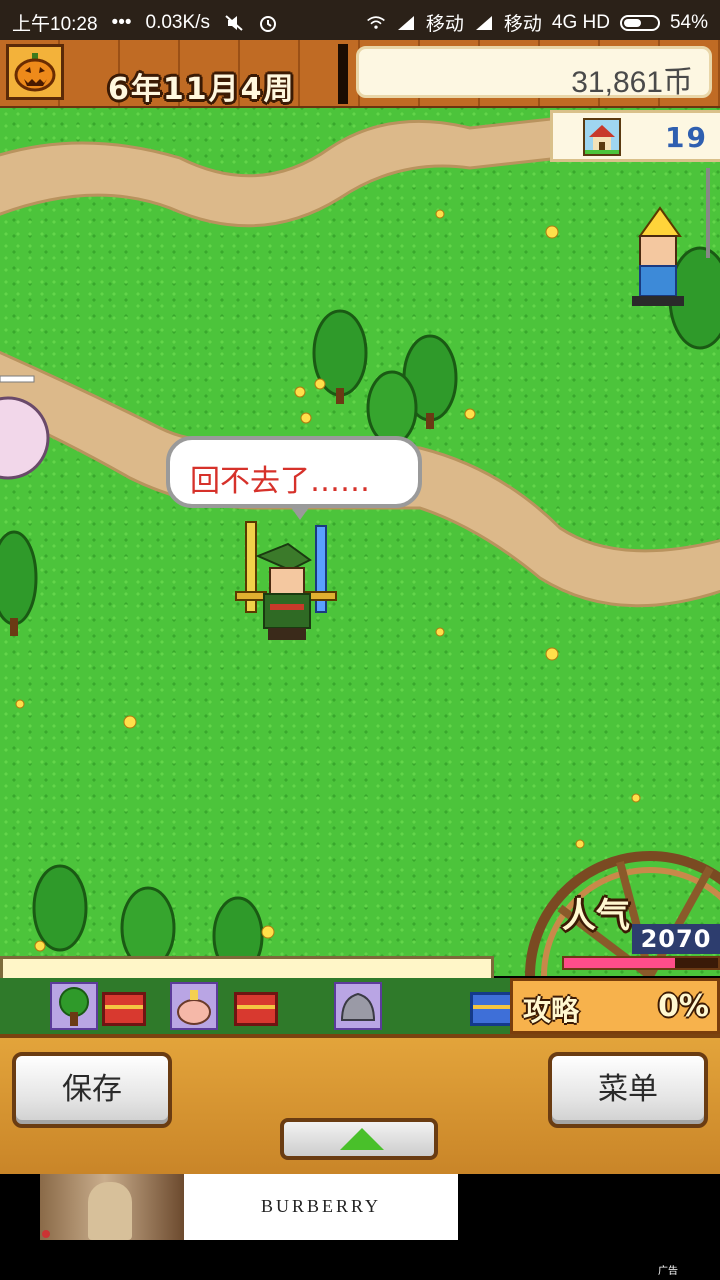 The width and height of the screenshot is (720, 1280). I want to click on pumpkin-icon, so click(35, 72).